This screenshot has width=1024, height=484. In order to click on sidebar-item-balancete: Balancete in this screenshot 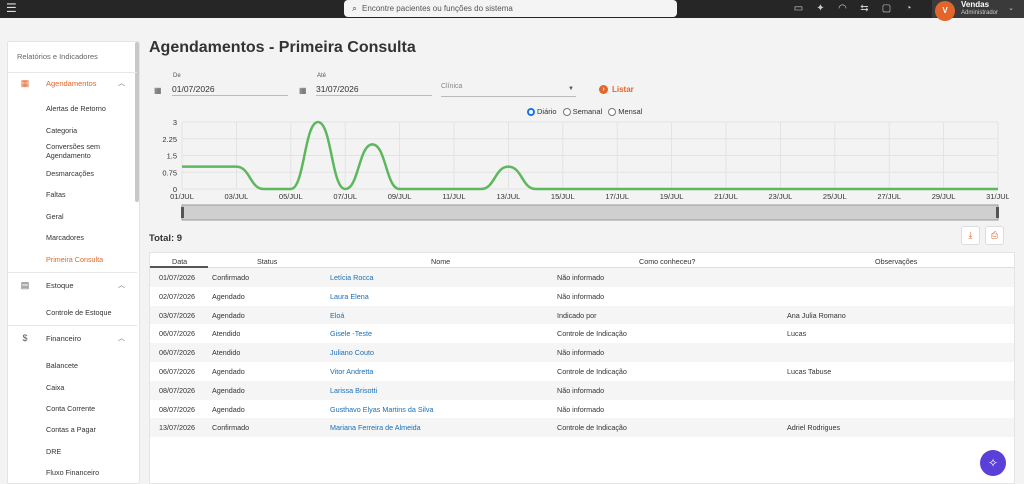, I will do `click(89, 365)`.